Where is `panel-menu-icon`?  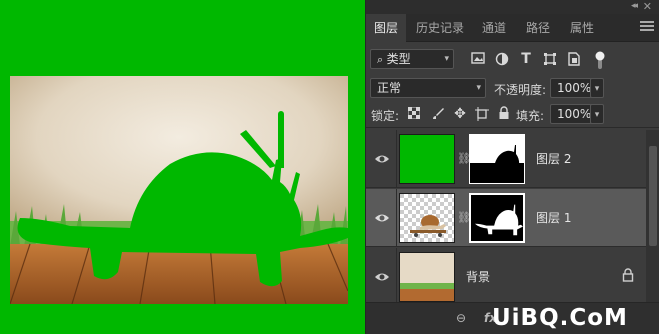
panel-menu-icon is located at coordinates (647, 27).